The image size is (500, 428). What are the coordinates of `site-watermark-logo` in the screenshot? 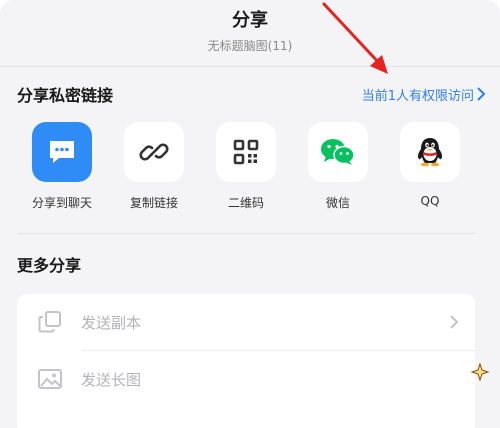 It's located at (443, 392).